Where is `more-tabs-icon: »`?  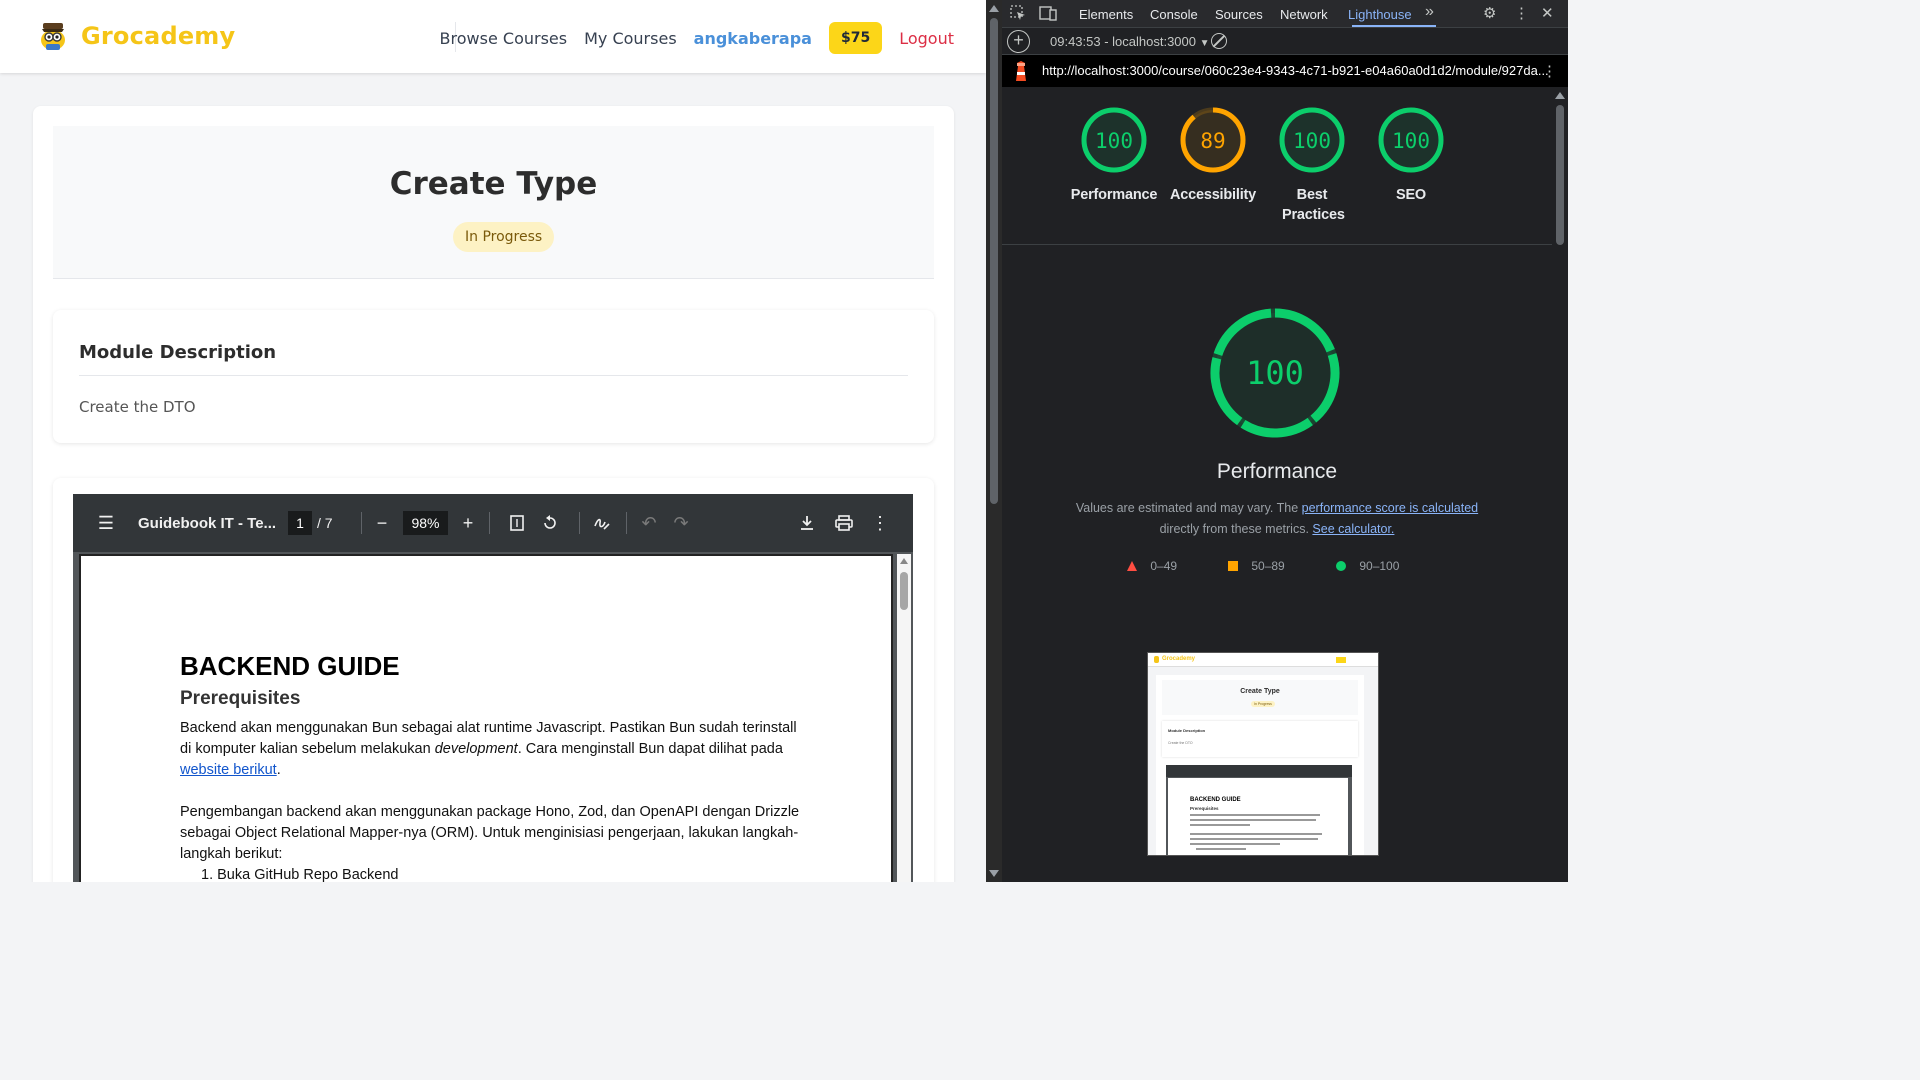
more-tabs-icon: » is located at coordinates (1429, 12).